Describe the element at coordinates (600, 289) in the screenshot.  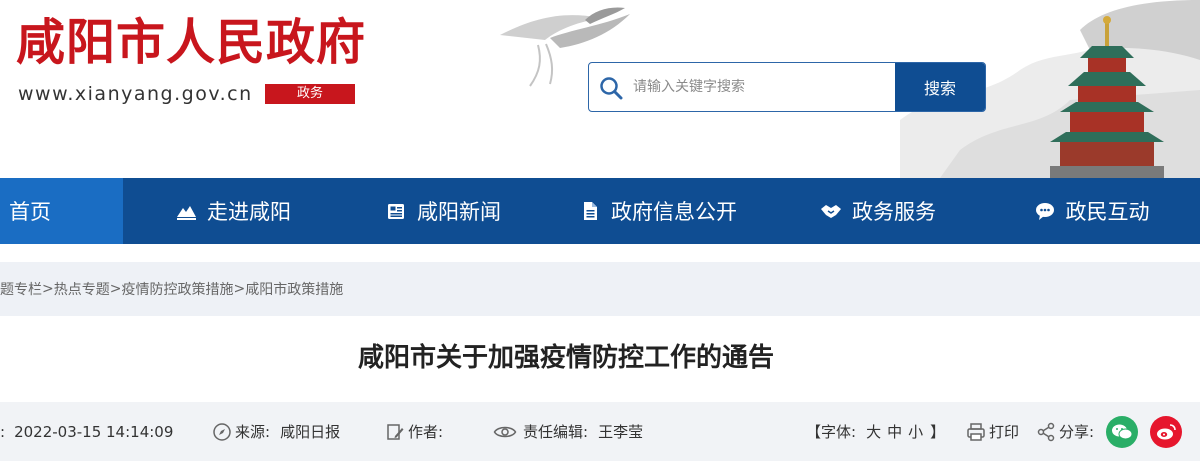
I see `breadcrumb: 题专栏 > 热点专题 > 疫情防控政策措施 > 咸阳市政策措施` at that location.